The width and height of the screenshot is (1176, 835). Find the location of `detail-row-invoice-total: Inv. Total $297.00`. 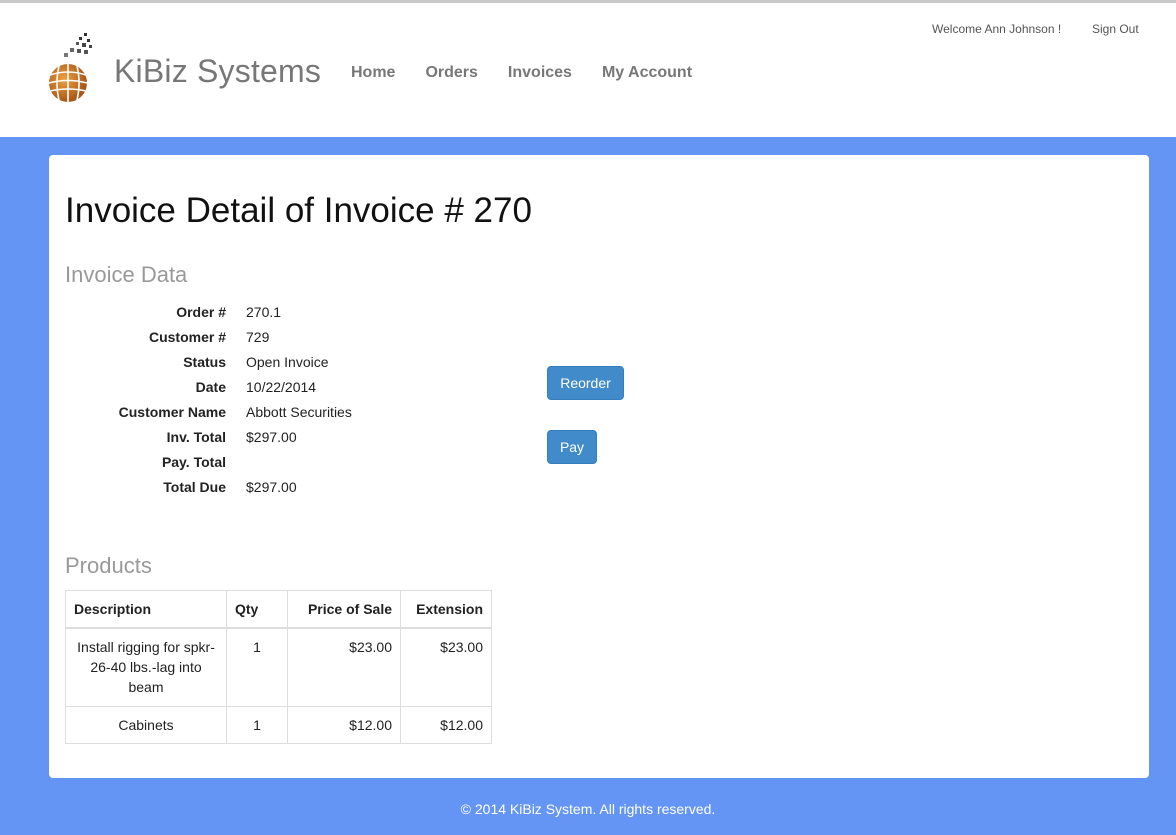

detail-row-invoice-total: Inv. Total $297.00 is located at coordinates (208, 439).